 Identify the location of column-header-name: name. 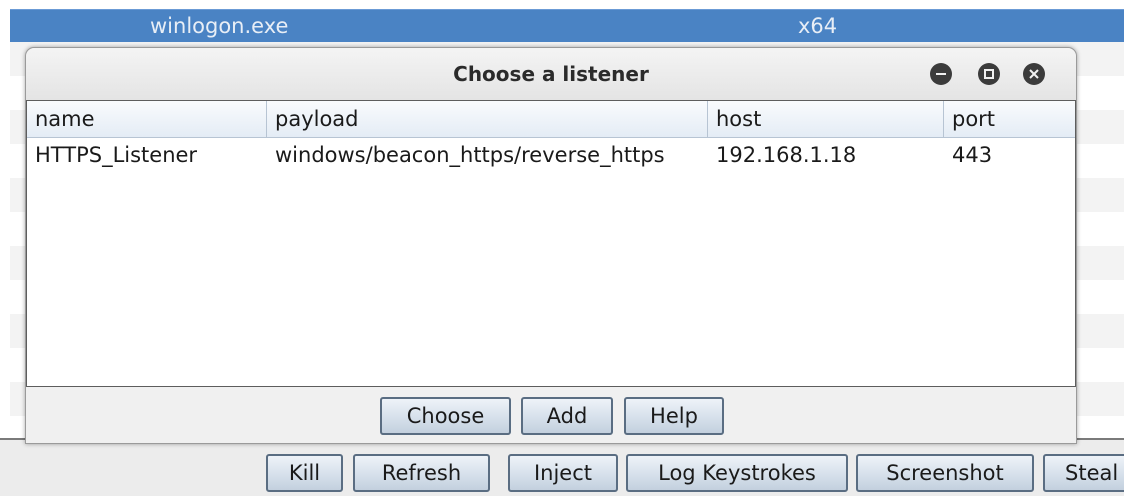
(147, 119).